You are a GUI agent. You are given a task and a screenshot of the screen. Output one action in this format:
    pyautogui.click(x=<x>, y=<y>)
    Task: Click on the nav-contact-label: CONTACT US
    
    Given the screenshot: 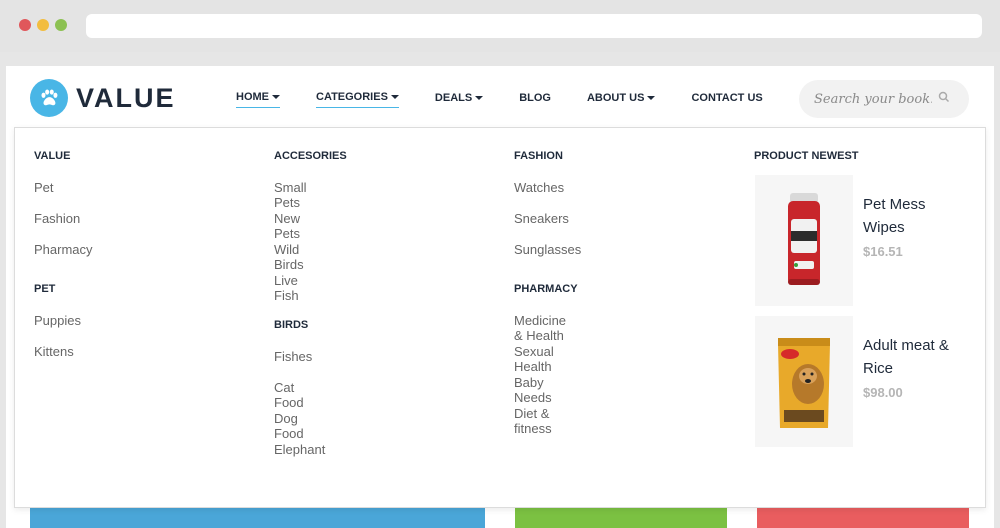 What is the action you would take?
    pyautogui.click(x=727, y=97)
    